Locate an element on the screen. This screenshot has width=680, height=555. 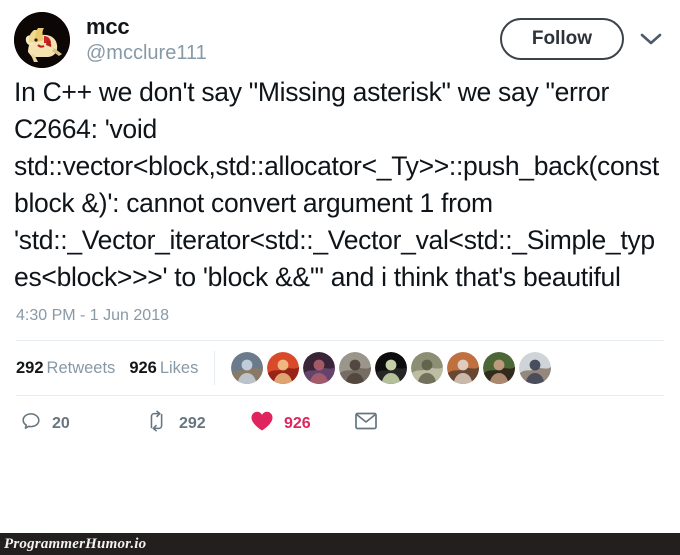
like-action: 926 is located at coordinates (302, 423).